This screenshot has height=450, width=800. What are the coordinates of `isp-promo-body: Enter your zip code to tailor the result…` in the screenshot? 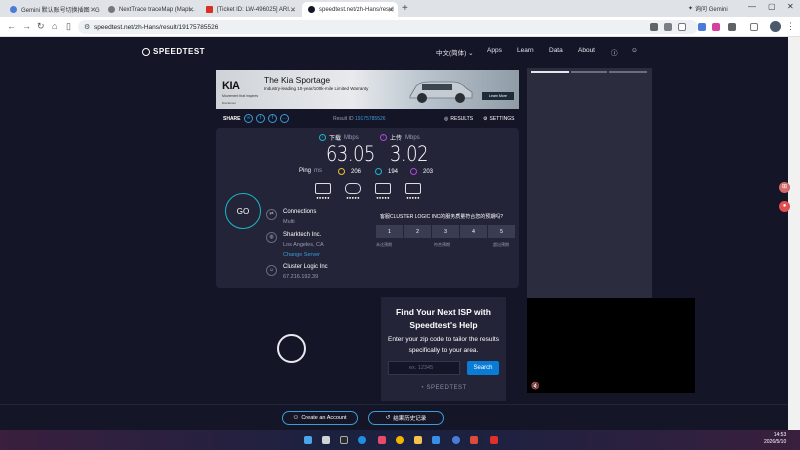 It's located at (443, 345).